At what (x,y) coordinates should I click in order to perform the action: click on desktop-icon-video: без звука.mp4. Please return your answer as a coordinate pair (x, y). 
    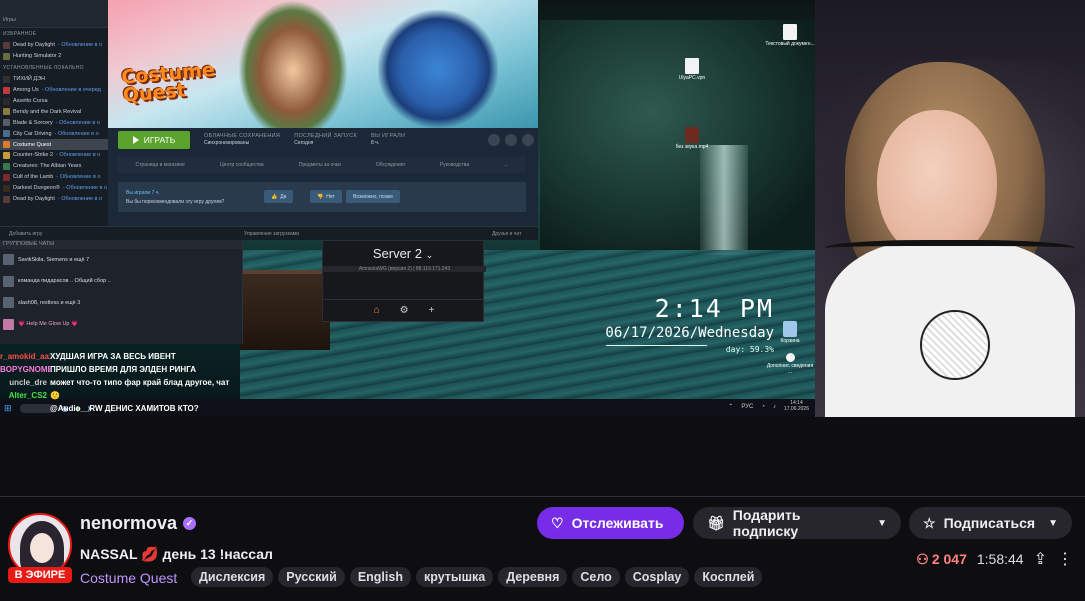
    Looking at the image, I should click on (692, 139).